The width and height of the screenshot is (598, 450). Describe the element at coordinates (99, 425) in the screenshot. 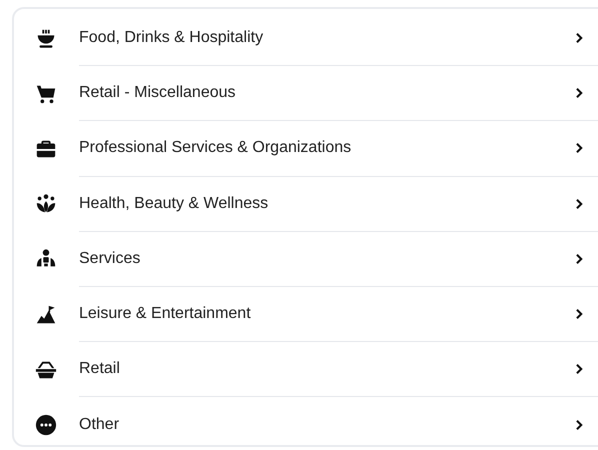

I see `category-label: Other` at that location.